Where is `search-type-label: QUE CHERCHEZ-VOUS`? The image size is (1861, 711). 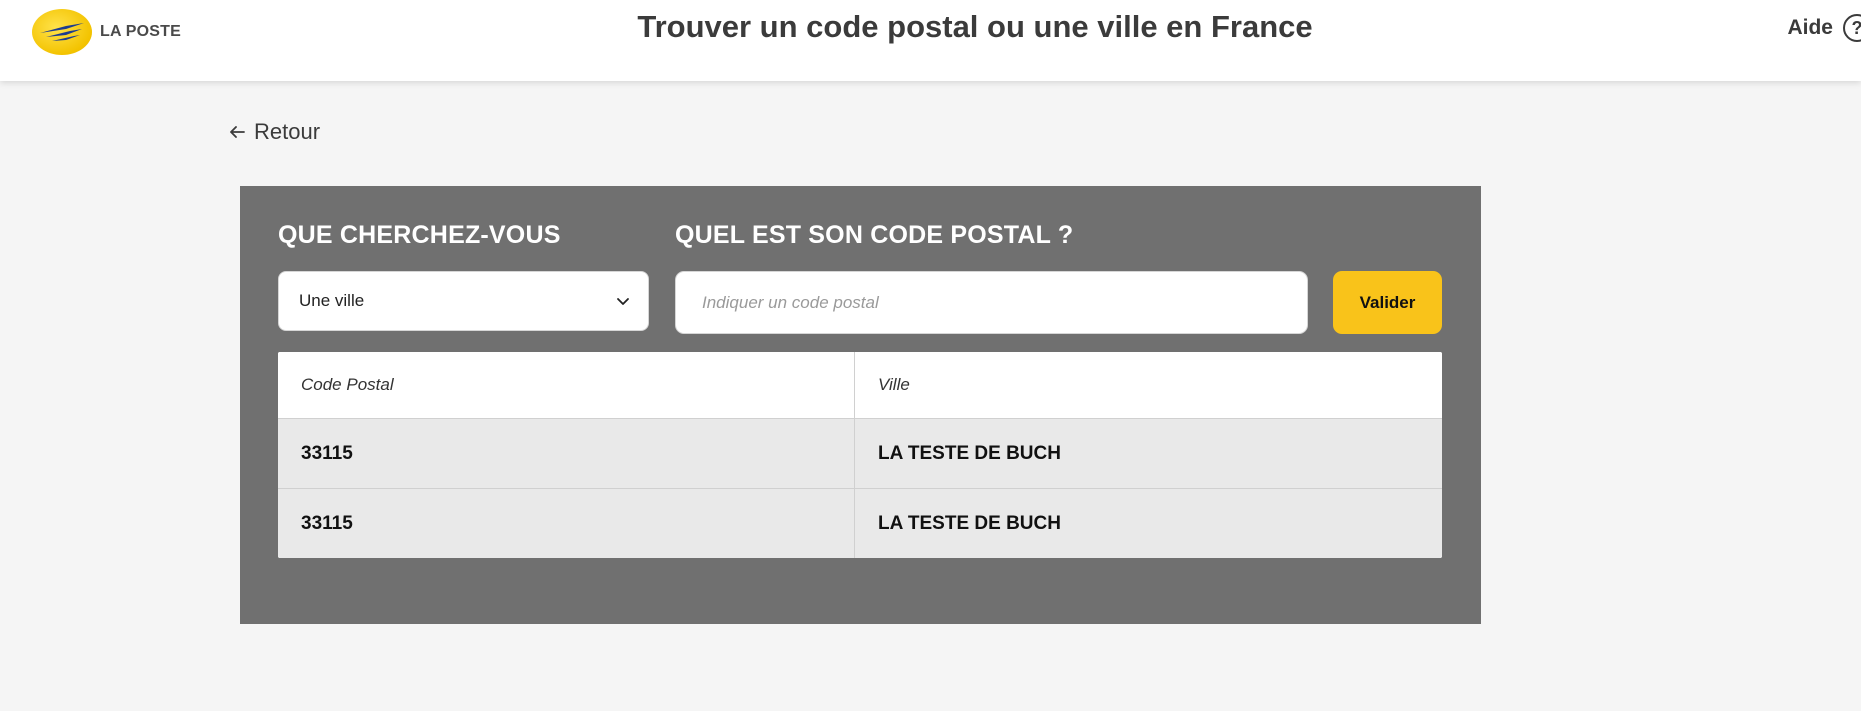 search-type-label: QUE CHERCHEZ-VOUS is located at coordinates (419, 235).